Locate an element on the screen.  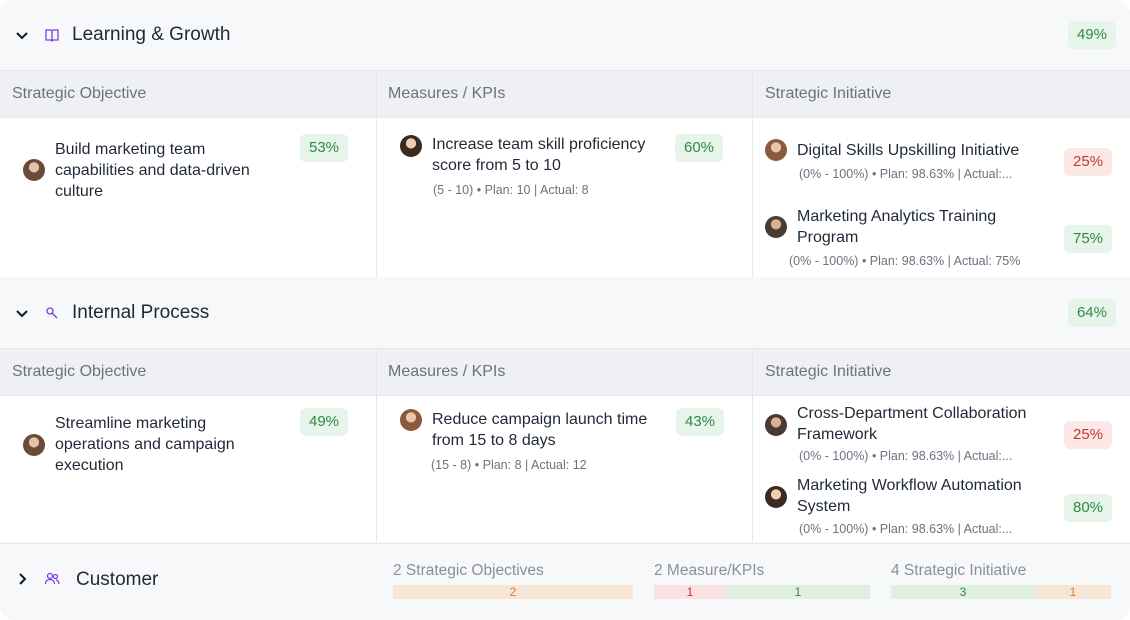
process-icon is located at coordinates (52, 313).